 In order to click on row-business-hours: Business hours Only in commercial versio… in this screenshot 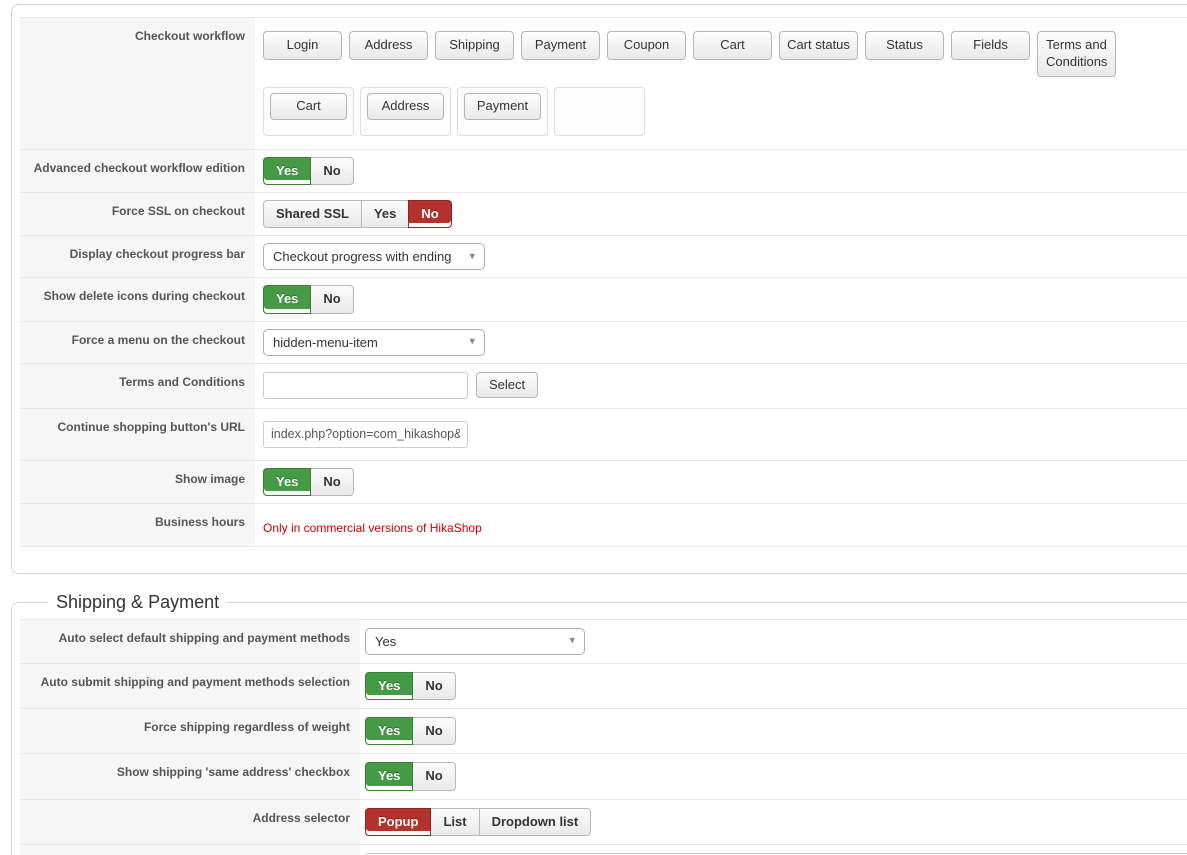, I will do `click(603, 525)`.